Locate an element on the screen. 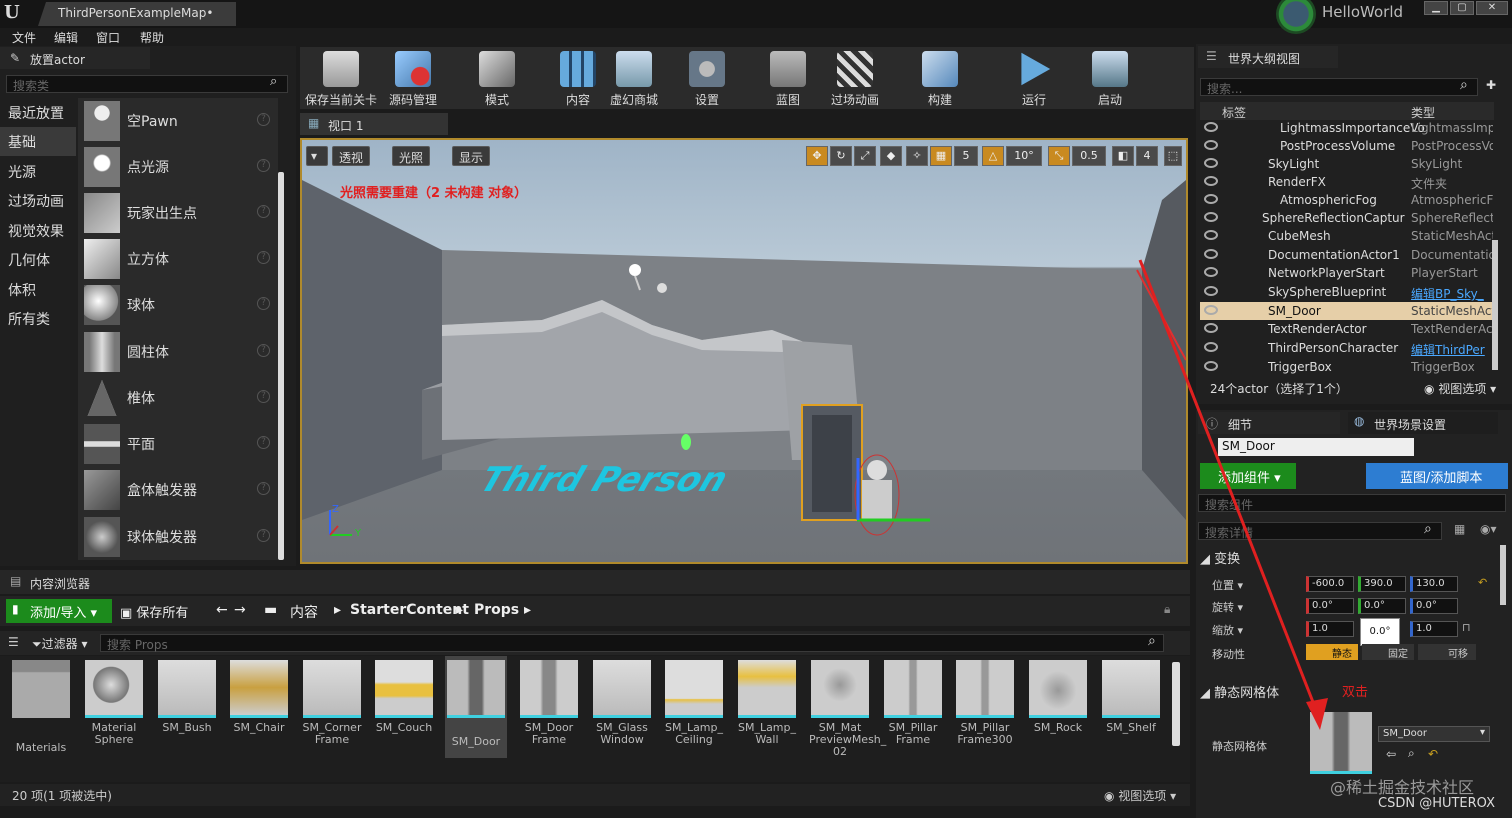  rotate-tool-icon: ↻ is located at coordinates (841, 156).